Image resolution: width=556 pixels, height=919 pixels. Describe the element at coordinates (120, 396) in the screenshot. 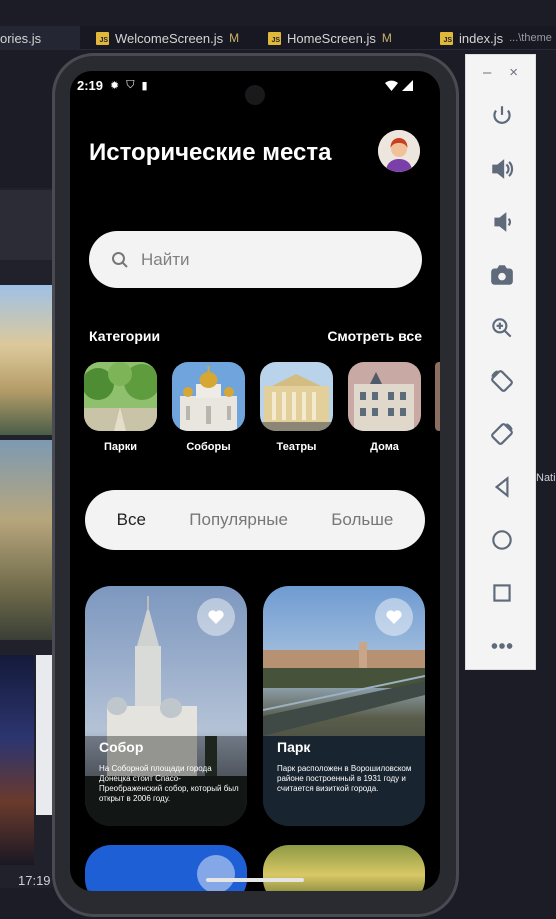

I see `category-parks-image` at that location.